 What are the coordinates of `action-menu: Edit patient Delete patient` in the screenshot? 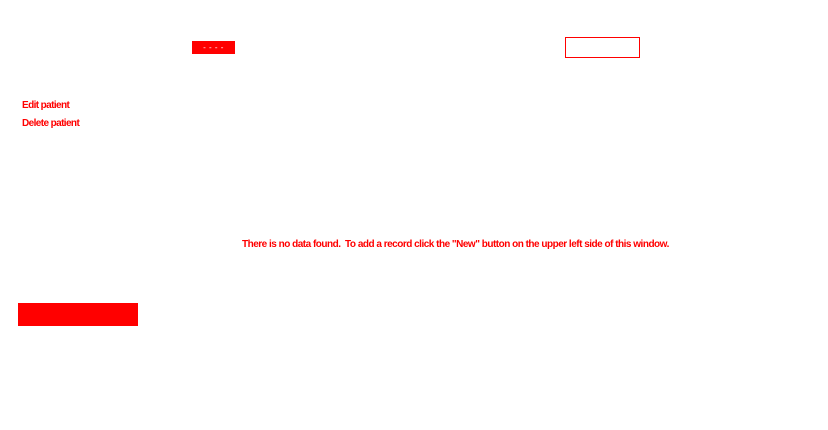 It's located at (51, 115).